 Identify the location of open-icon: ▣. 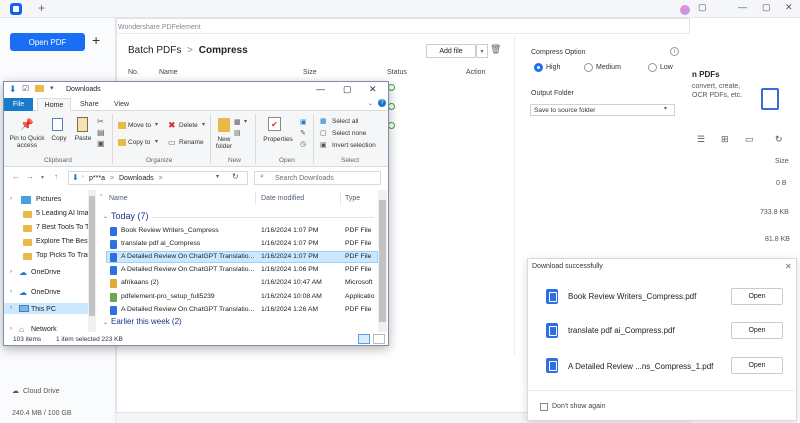
(303, 122).